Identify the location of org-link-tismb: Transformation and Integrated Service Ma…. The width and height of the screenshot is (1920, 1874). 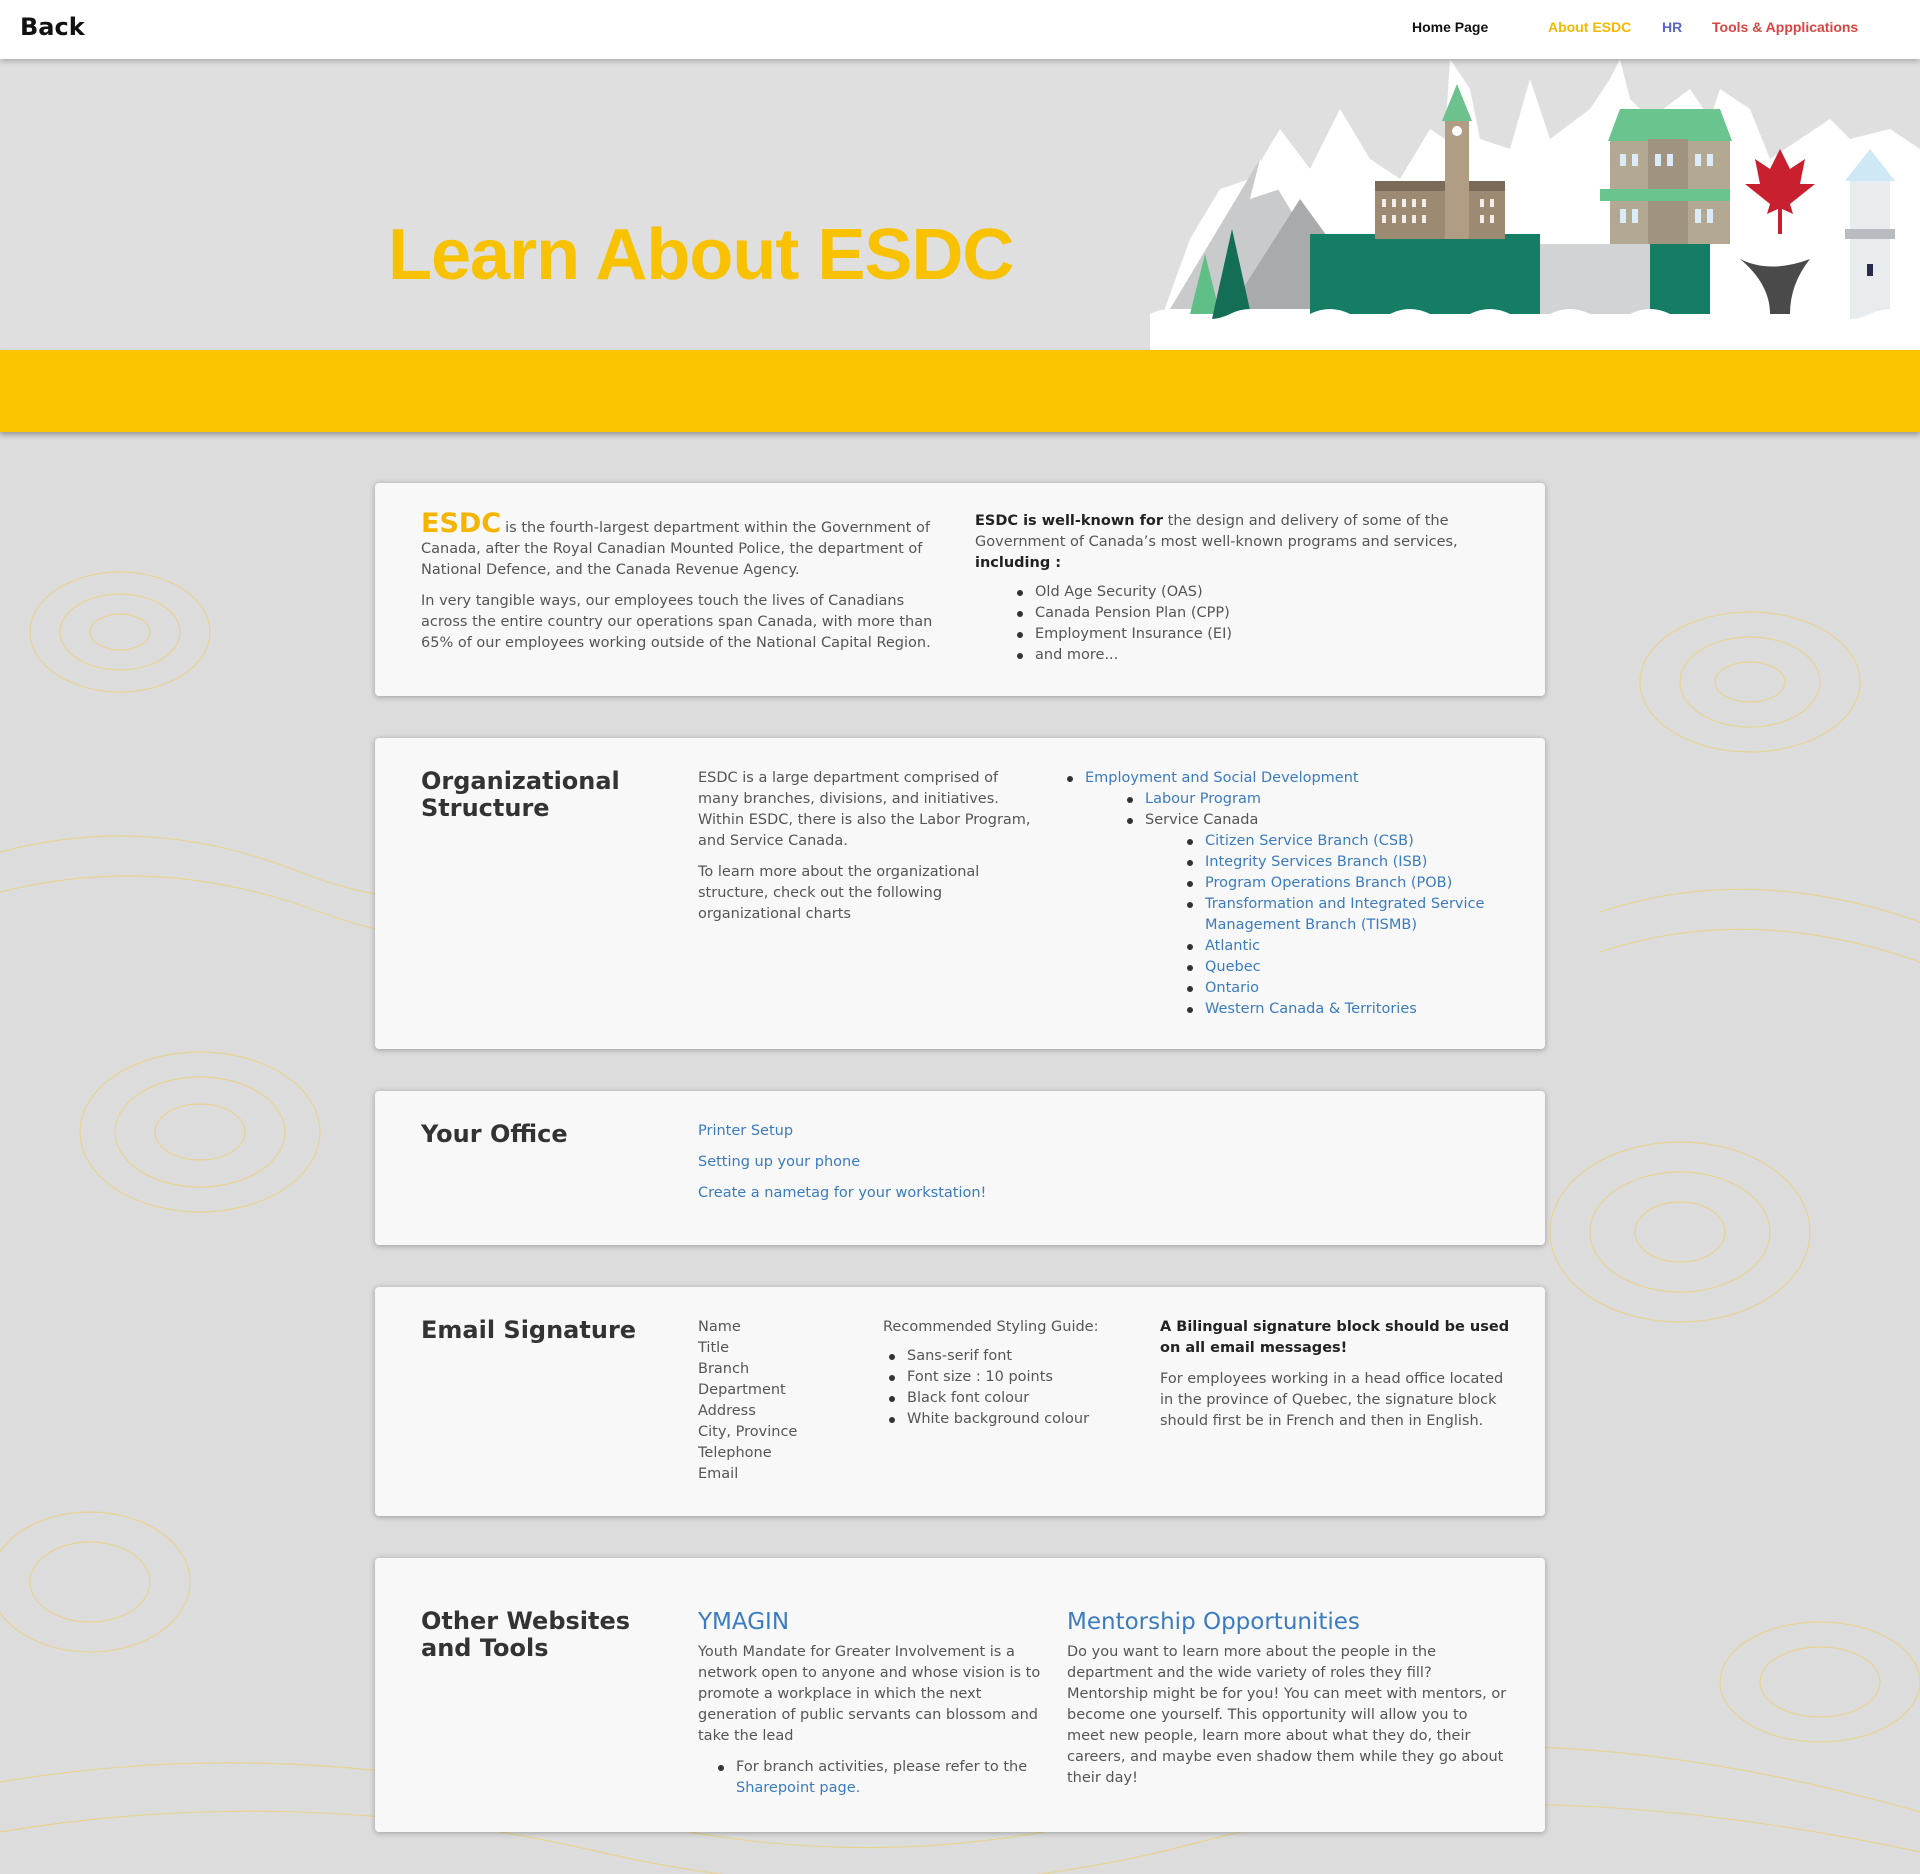
(1344, 914).